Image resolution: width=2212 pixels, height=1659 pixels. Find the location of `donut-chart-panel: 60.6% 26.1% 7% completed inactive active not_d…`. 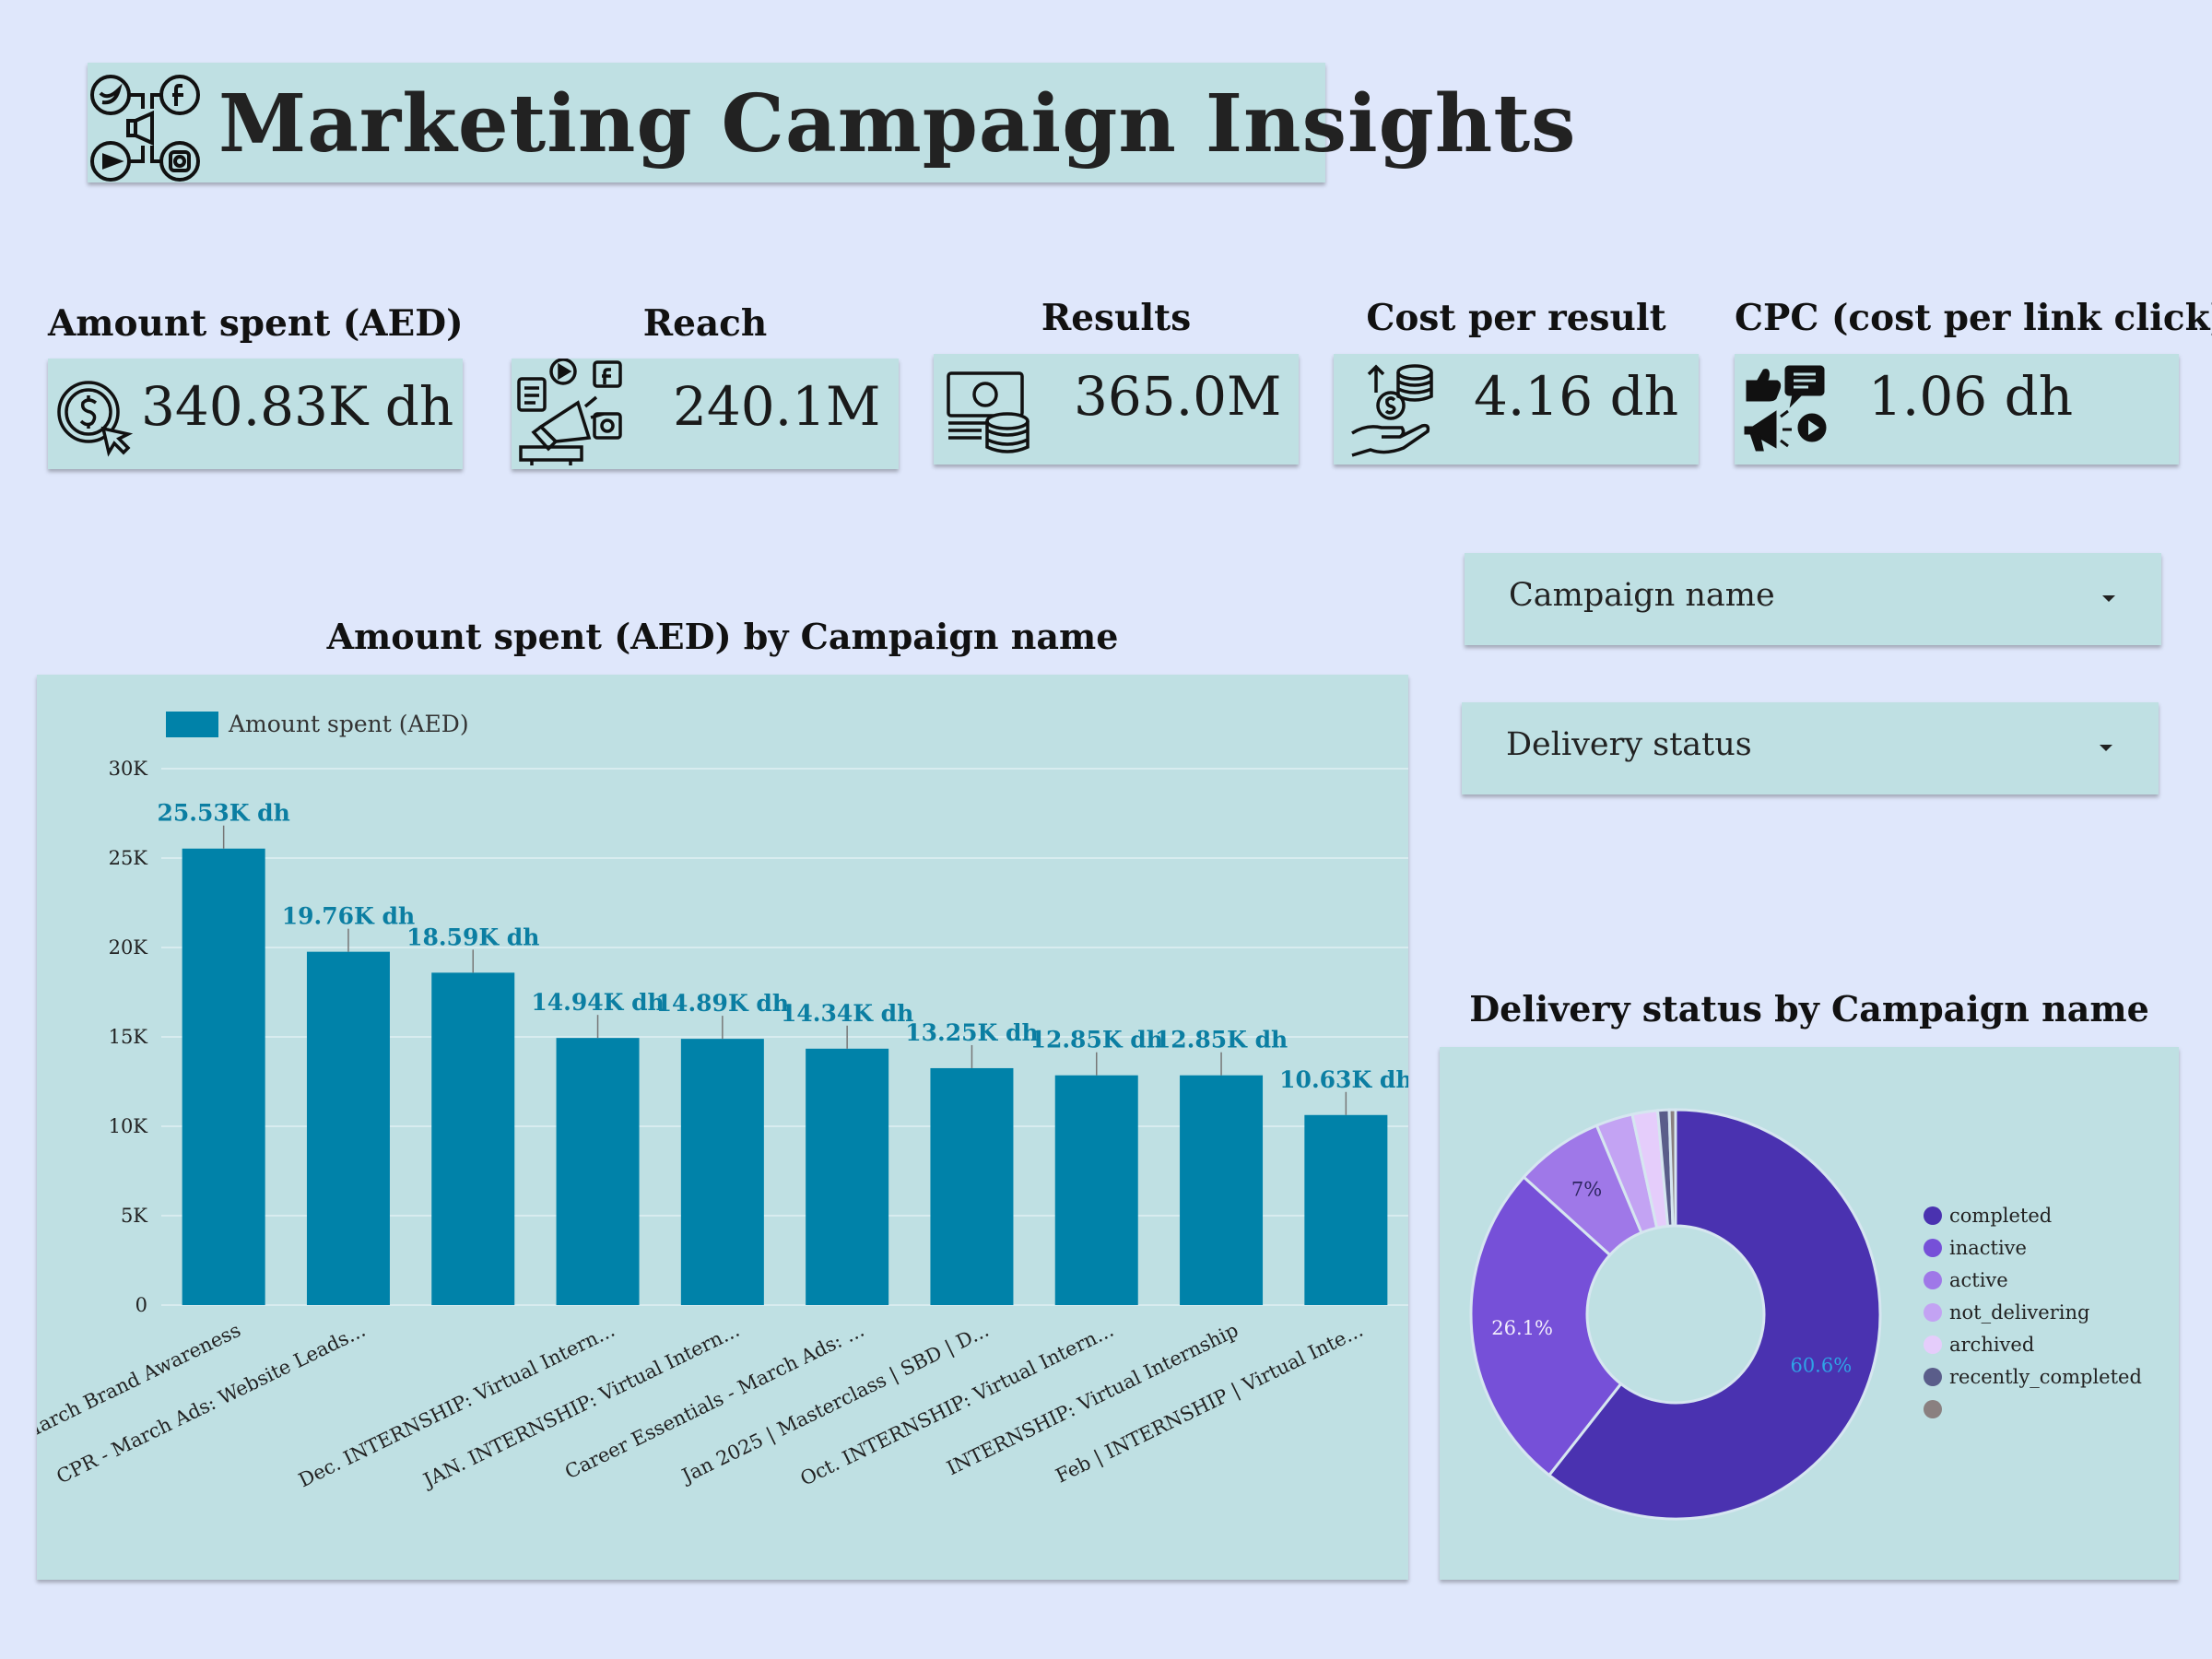

donut-chart-panel: 60.6% 26.1% 7% completed inactive active not_d… is located at coordinates (1809, 1313).